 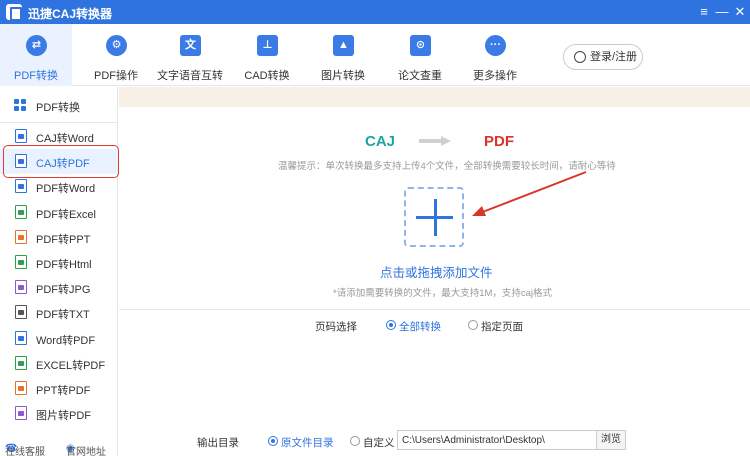 I want to click on speech-icon: 文, so click(x=190, y=45).